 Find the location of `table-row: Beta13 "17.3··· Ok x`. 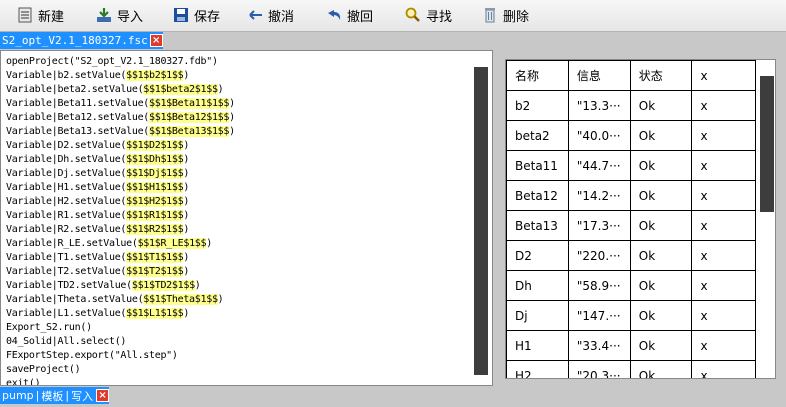

table-row: Beta13 "17.3··· Ok x is located at coordinates (631, 225).